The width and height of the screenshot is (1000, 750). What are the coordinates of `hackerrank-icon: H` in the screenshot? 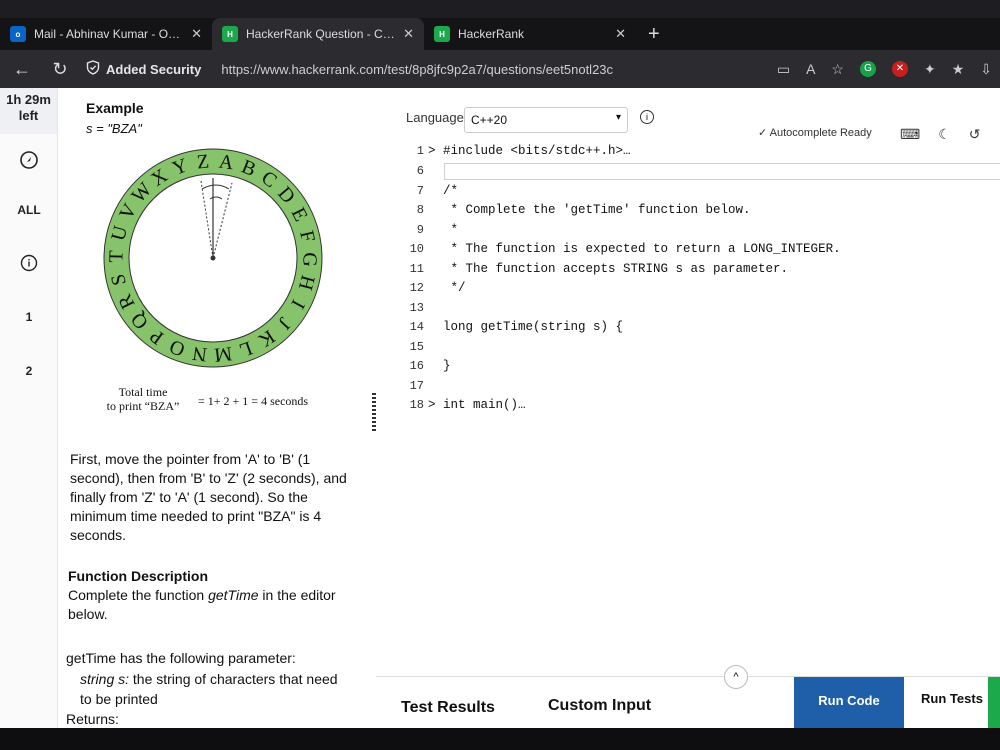 It's located at (230, 34).